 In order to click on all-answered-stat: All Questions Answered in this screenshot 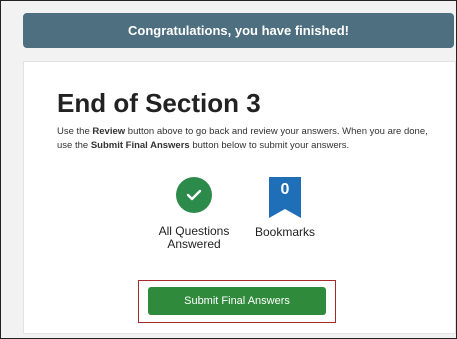, I will do `click(194, 214)`.